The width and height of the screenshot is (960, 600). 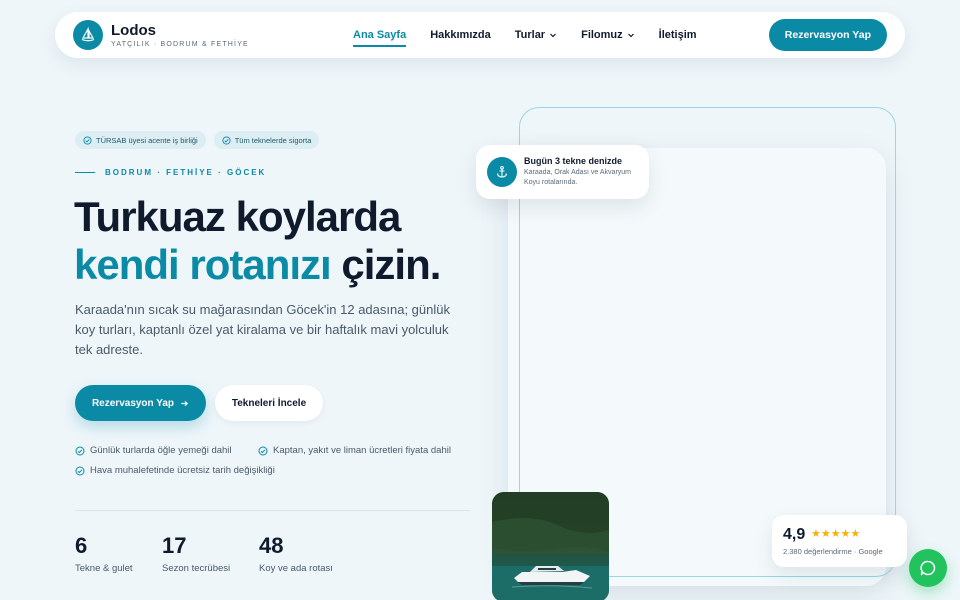 I want to click on check-label: Günlük turlarda öğle yemeği dahil, so click(x=161, y=450).